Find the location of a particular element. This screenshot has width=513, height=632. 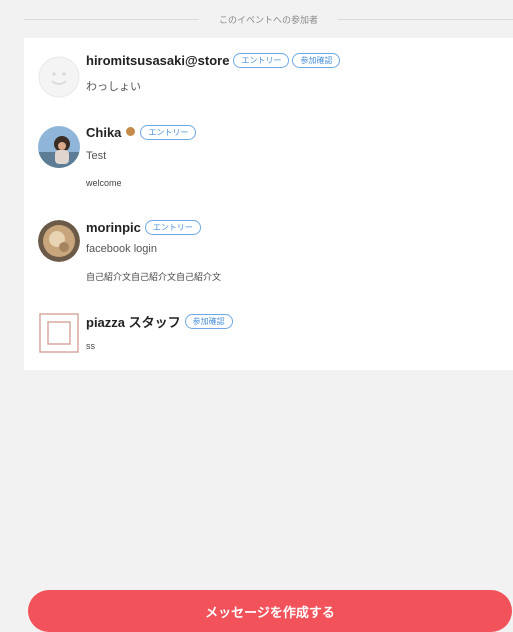

participant-subtitle: Test is located at coordinates (96, 156).